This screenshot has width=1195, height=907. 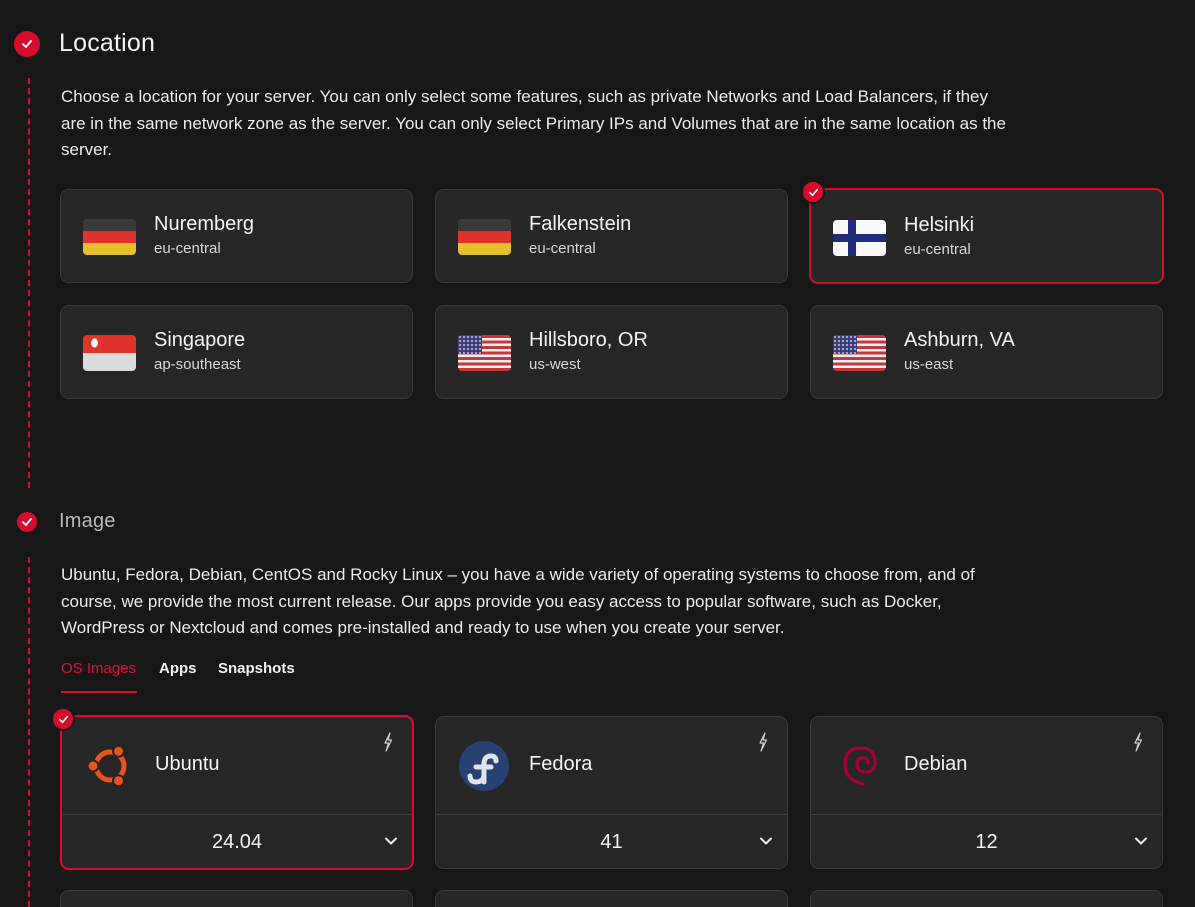 What do you see at coordinates (859, 238) in the screenshot?
I see `finland-flag-icon` at bounding box center [859, 238].